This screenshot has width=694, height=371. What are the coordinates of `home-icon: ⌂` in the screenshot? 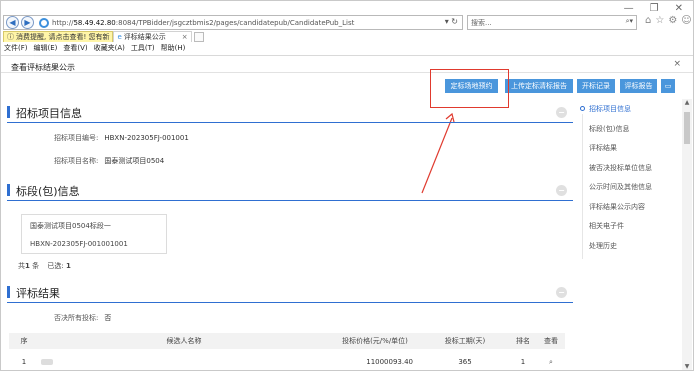 It's located at (648, 20).